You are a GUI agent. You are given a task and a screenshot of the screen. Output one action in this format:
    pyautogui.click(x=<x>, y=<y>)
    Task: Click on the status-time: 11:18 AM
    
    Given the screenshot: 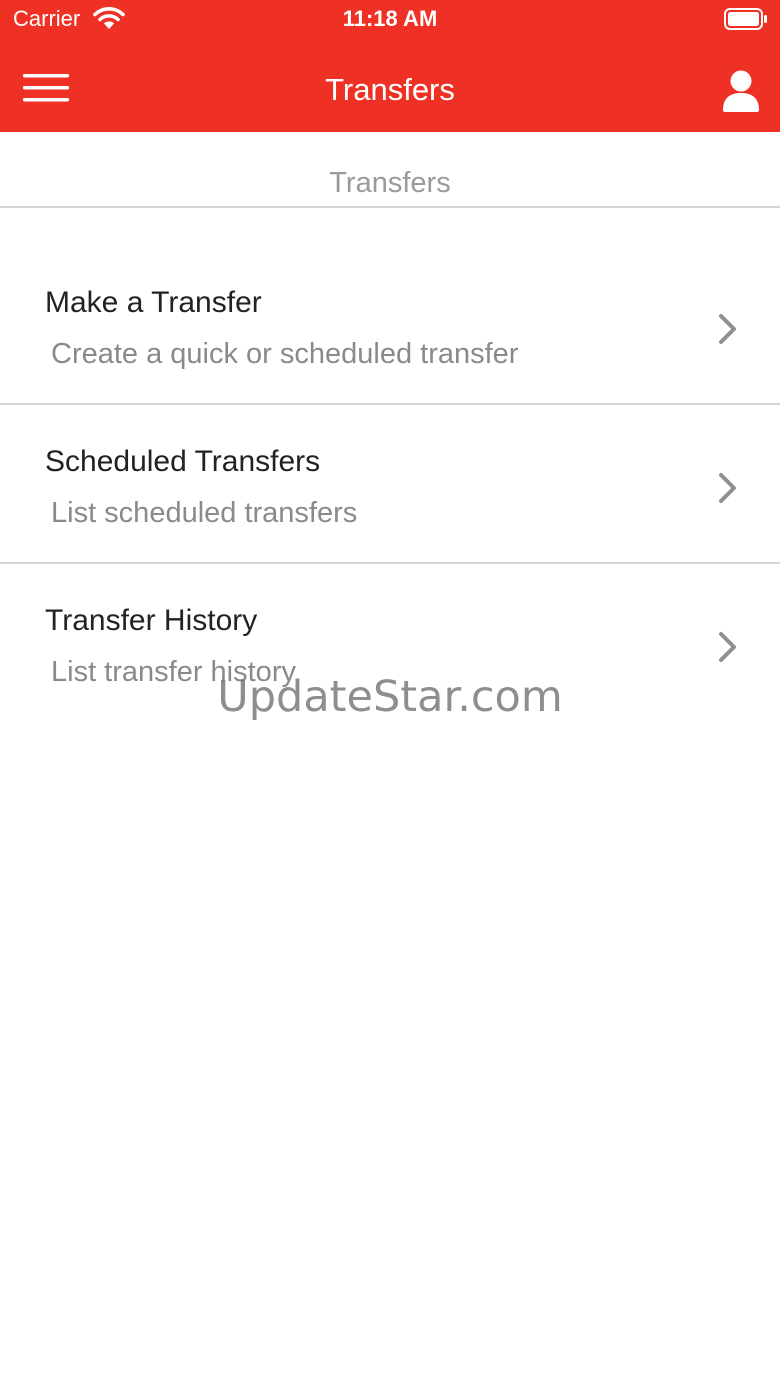 What is the action you would take?
    pyautogui.click(x=390, y=18)
    